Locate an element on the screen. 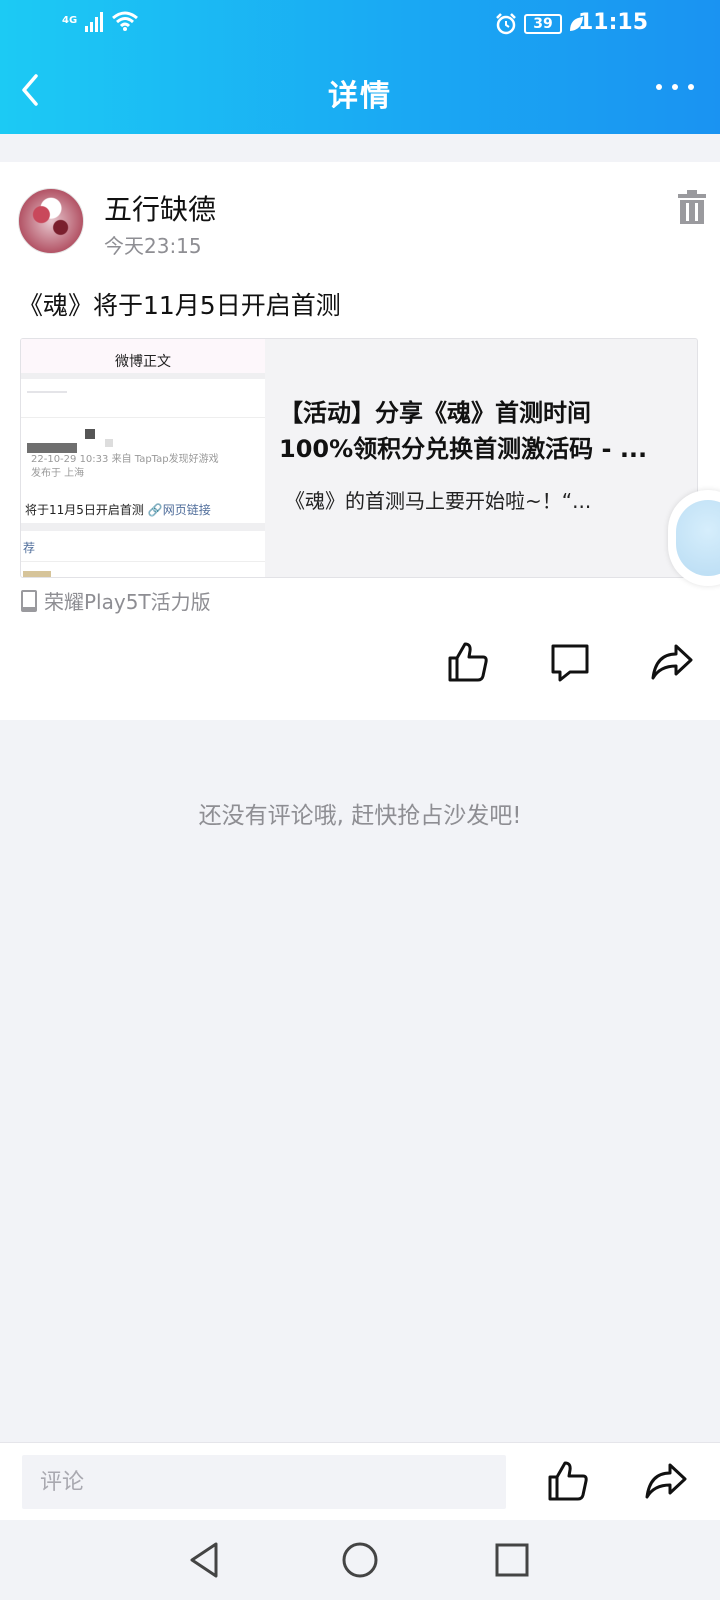  app-header: 4G 39 11:15 详情 is located at coordinates (360, 67).